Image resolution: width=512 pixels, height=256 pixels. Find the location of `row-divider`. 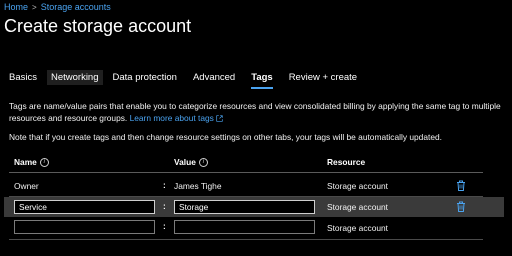

row-divider is located at coordinates (246, 239).